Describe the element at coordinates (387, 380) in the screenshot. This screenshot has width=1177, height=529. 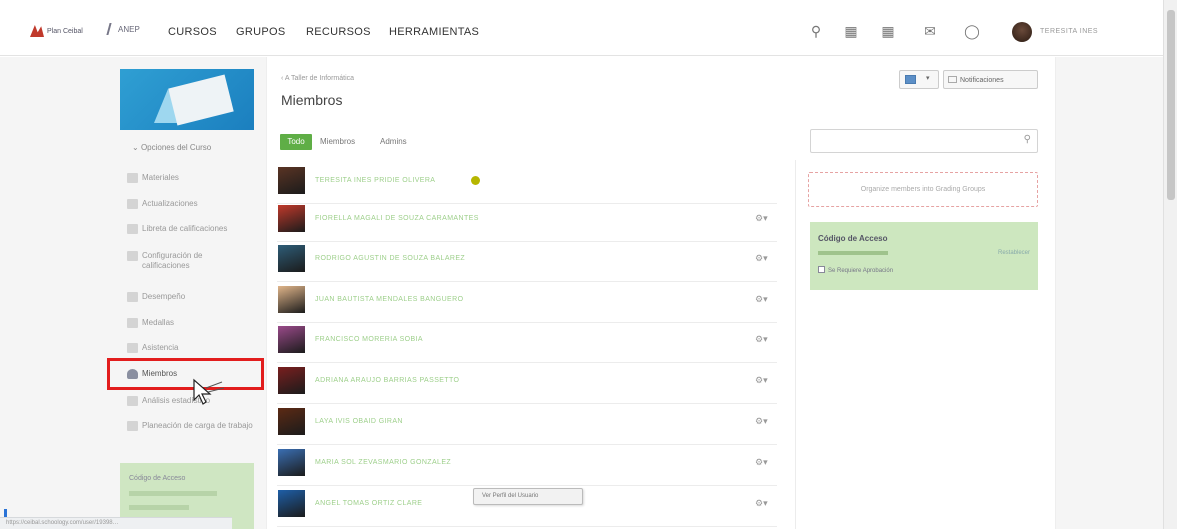
I see `member-name: ADRIANA ARAUJO BARRIAS PASSETTO` at that location.